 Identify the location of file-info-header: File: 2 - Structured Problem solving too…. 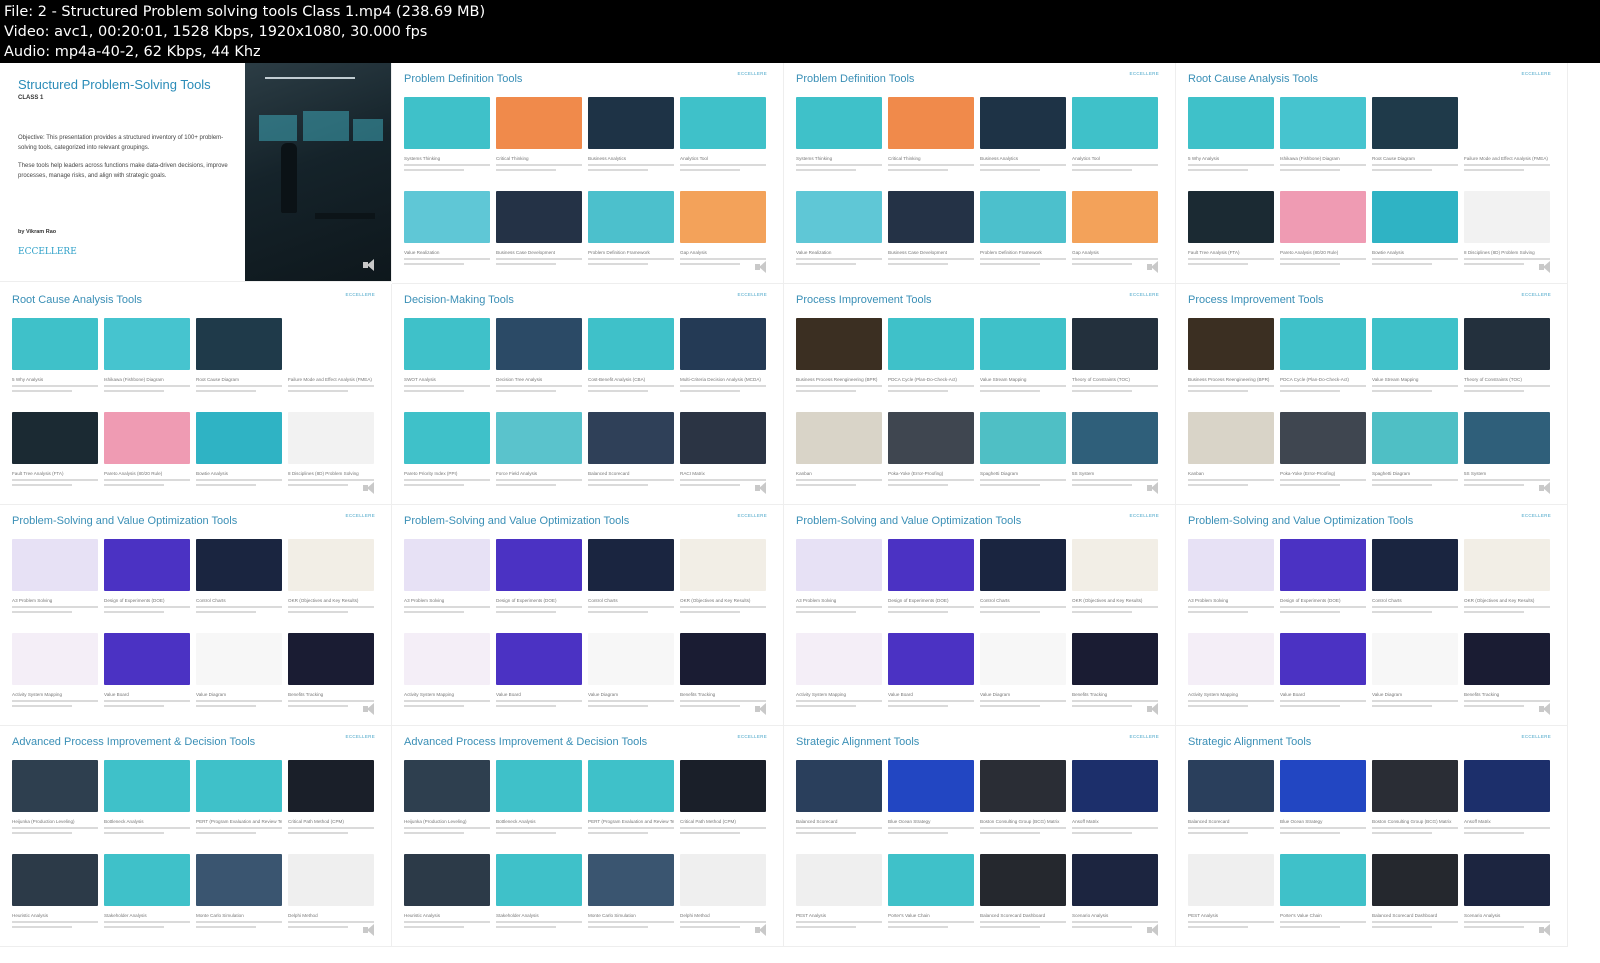
(800, 31).